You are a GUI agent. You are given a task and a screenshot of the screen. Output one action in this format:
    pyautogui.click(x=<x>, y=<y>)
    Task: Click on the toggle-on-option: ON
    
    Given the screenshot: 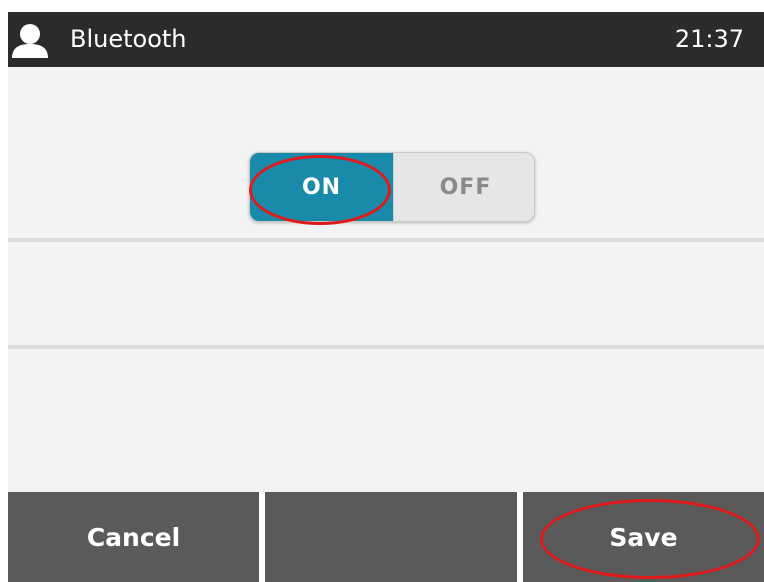 What is the action you would take?
    pyautogui.click(x=321, y=187)
    